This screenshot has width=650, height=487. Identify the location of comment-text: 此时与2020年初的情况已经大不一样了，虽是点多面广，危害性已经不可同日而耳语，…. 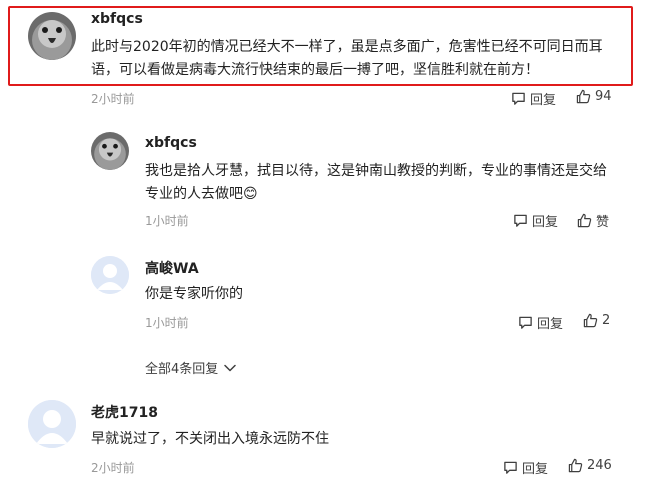
(347, 58).